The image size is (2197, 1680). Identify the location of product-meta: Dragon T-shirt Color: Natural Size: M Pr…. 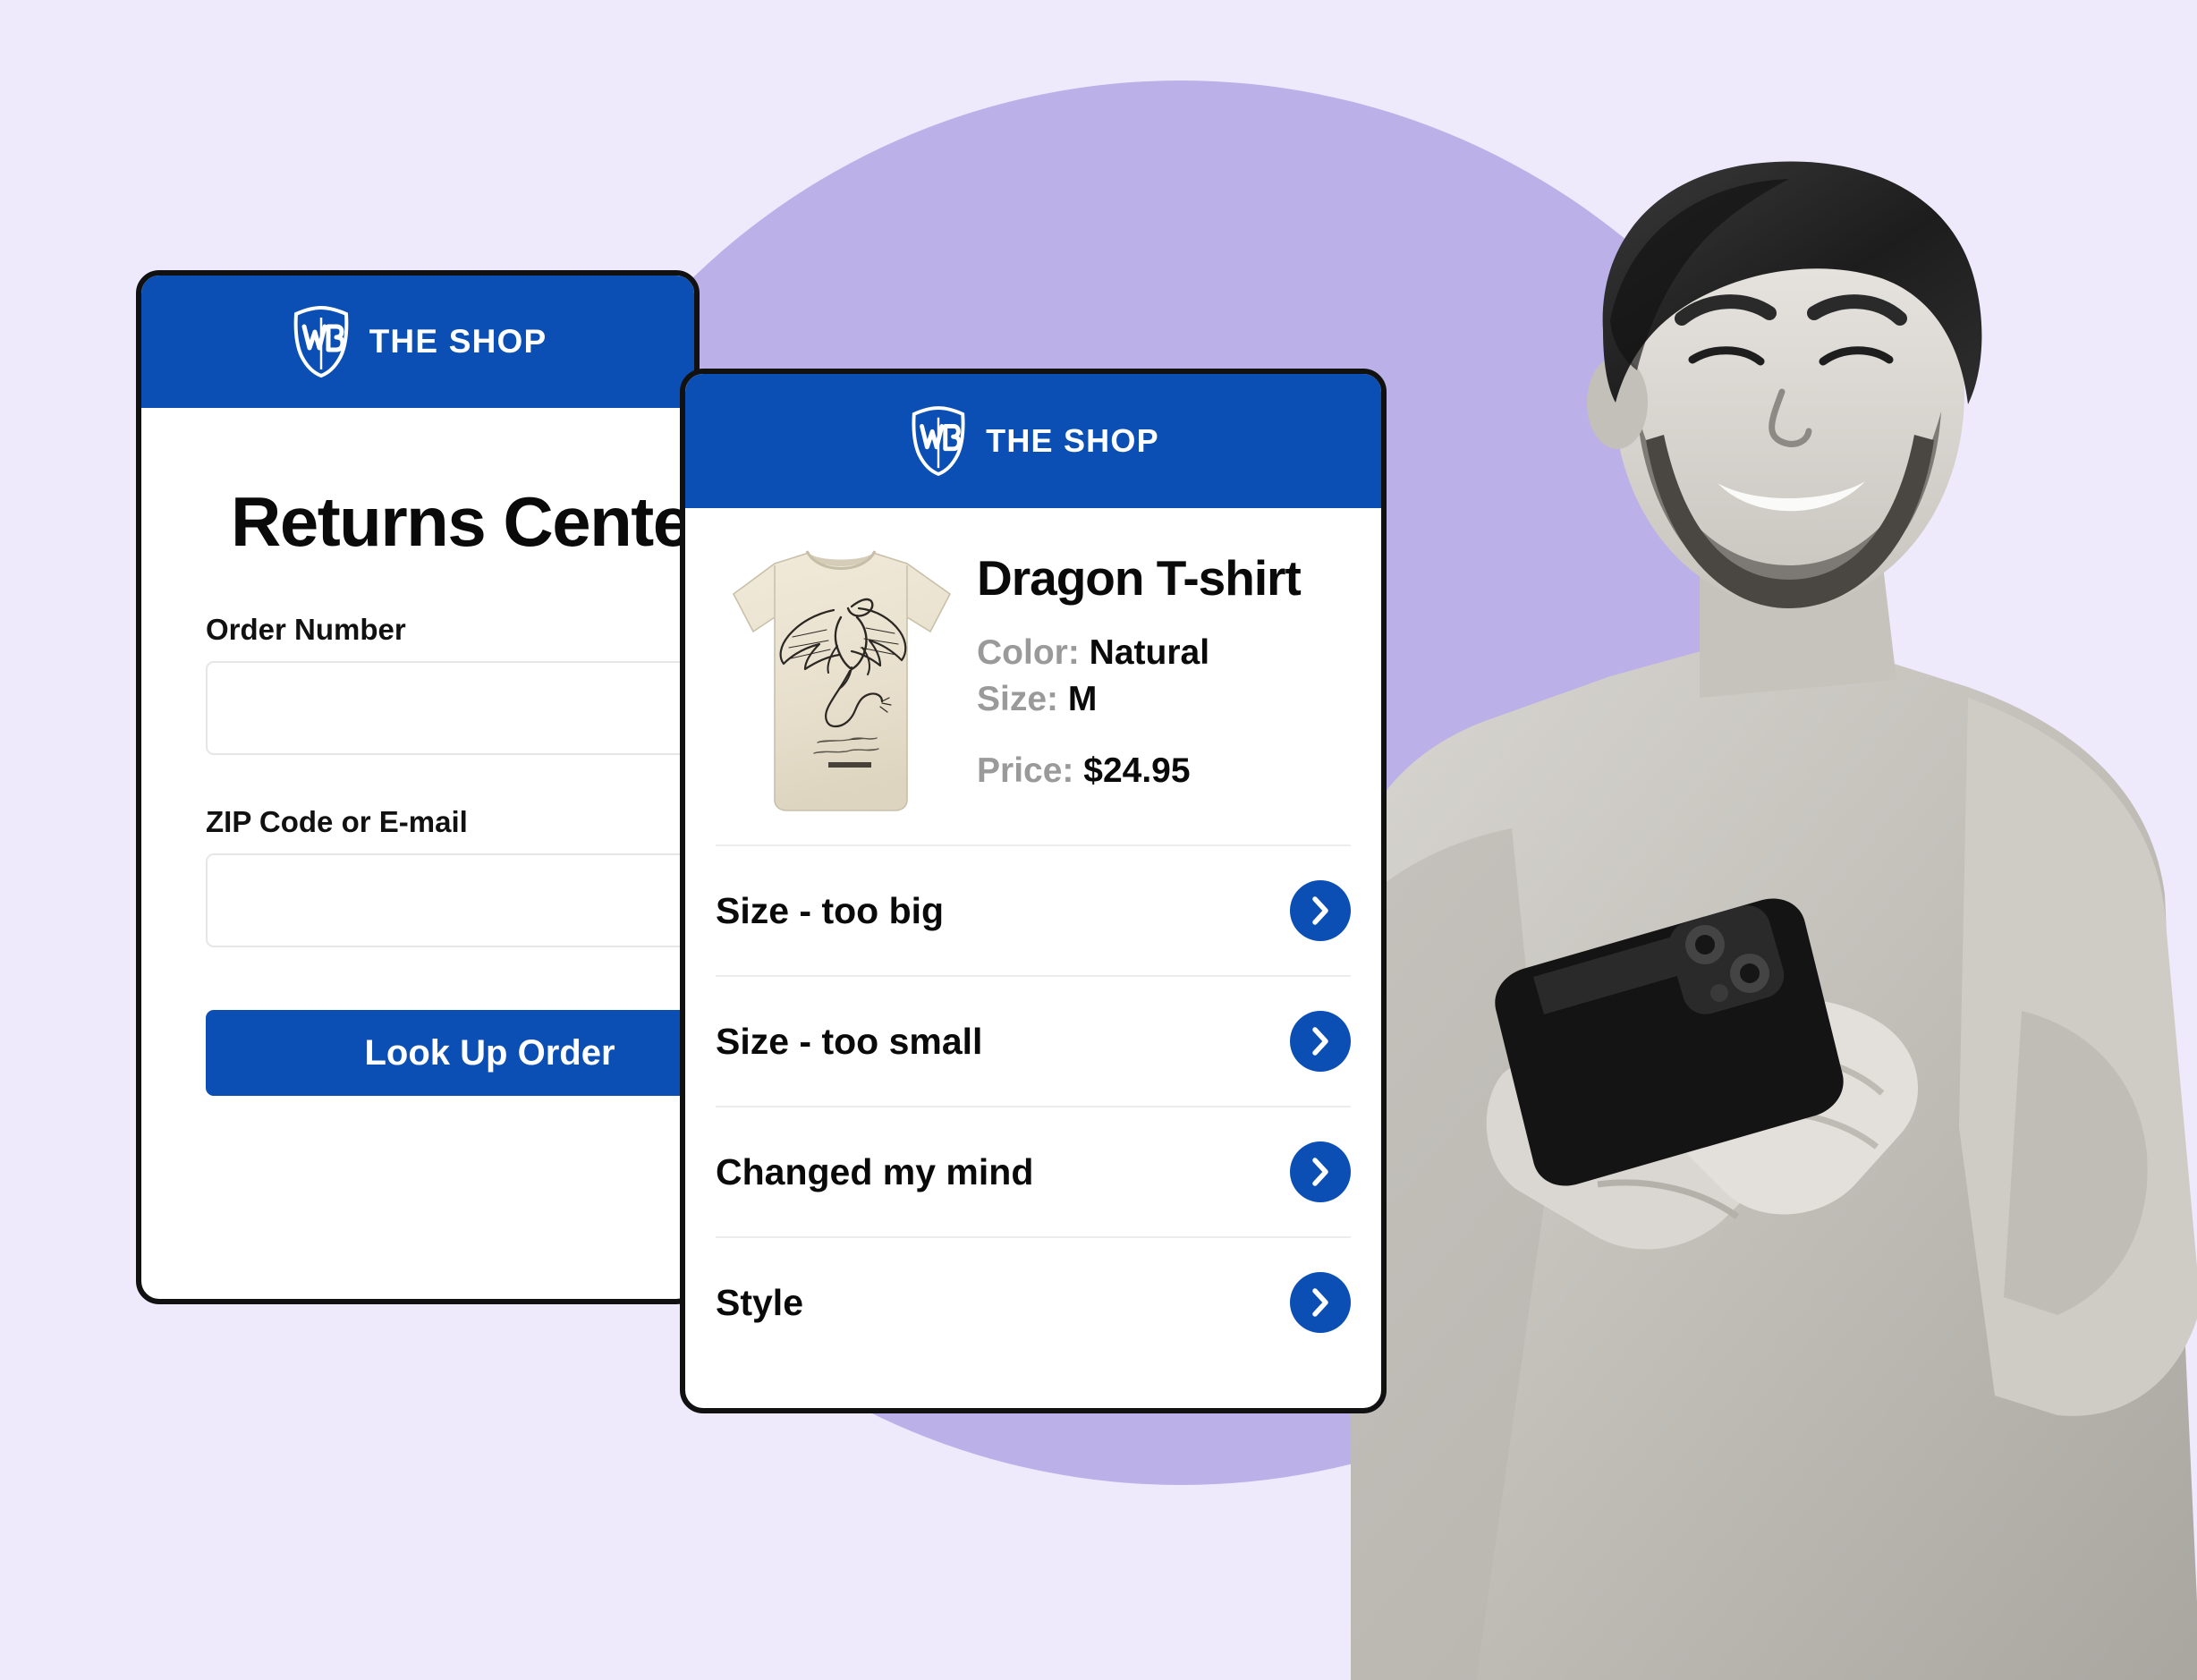
(1159, 664).